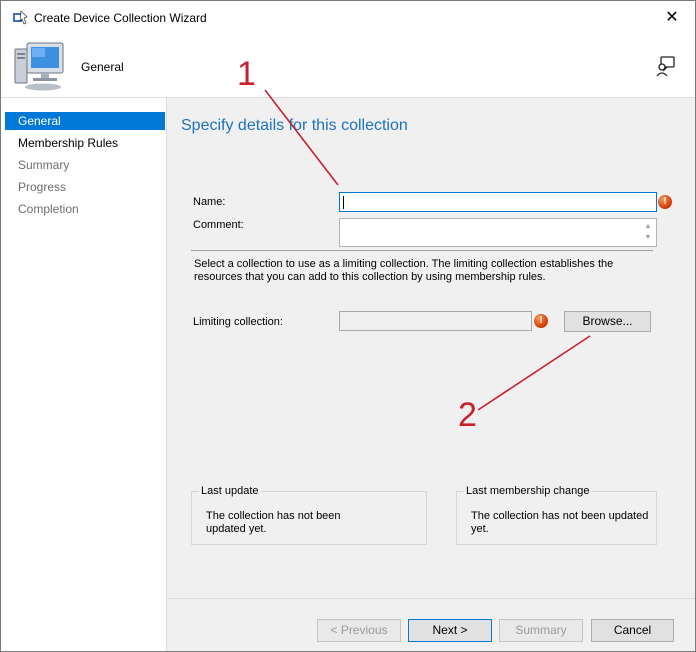 Image resolution: width=696 pixels, height=652 pixels. I want to click on next-button: Next >, so click(450, 630).